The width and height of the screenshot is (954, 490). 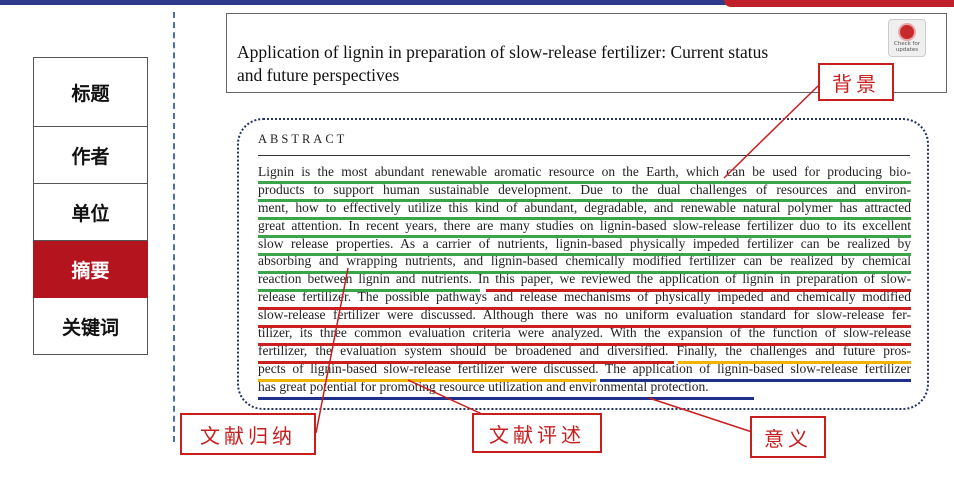 I want to click on connector-significance, so click(x=700, y=415).